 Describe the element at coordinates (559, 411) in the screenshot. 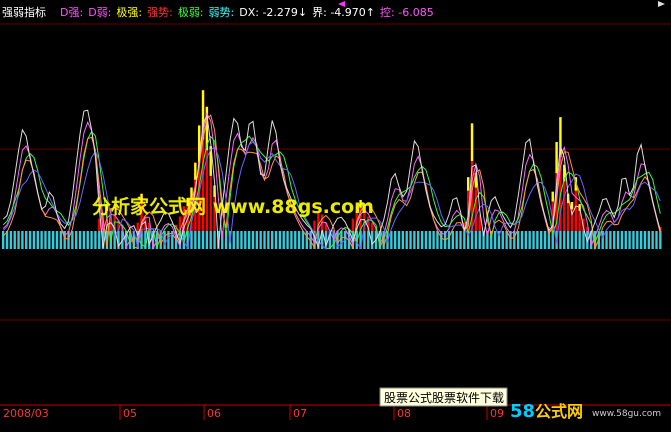

I see `brand-text: 公式网` at that location.